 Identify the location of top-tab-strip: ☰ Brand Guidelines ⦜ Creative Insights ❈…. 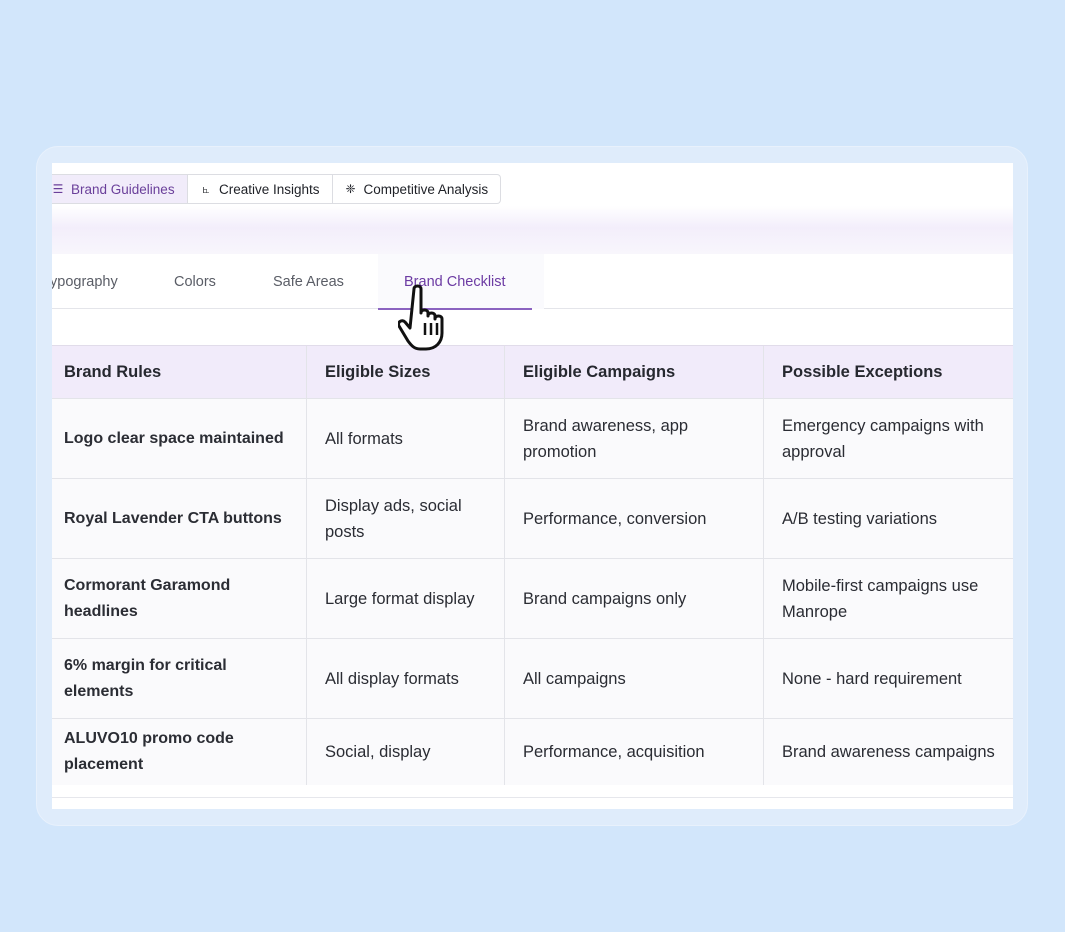
(277, 189).